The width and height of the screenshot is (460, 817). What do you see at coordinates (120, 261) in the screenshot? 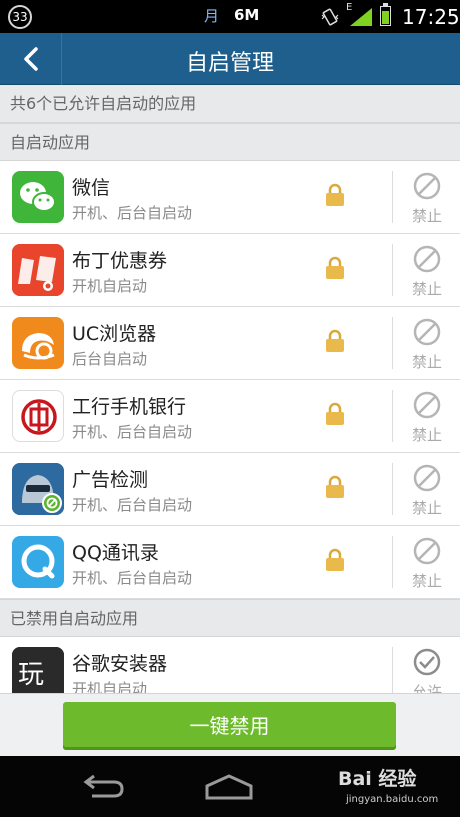
I see `app-name: 布丁优惠券` at bounding box center [120, 261].